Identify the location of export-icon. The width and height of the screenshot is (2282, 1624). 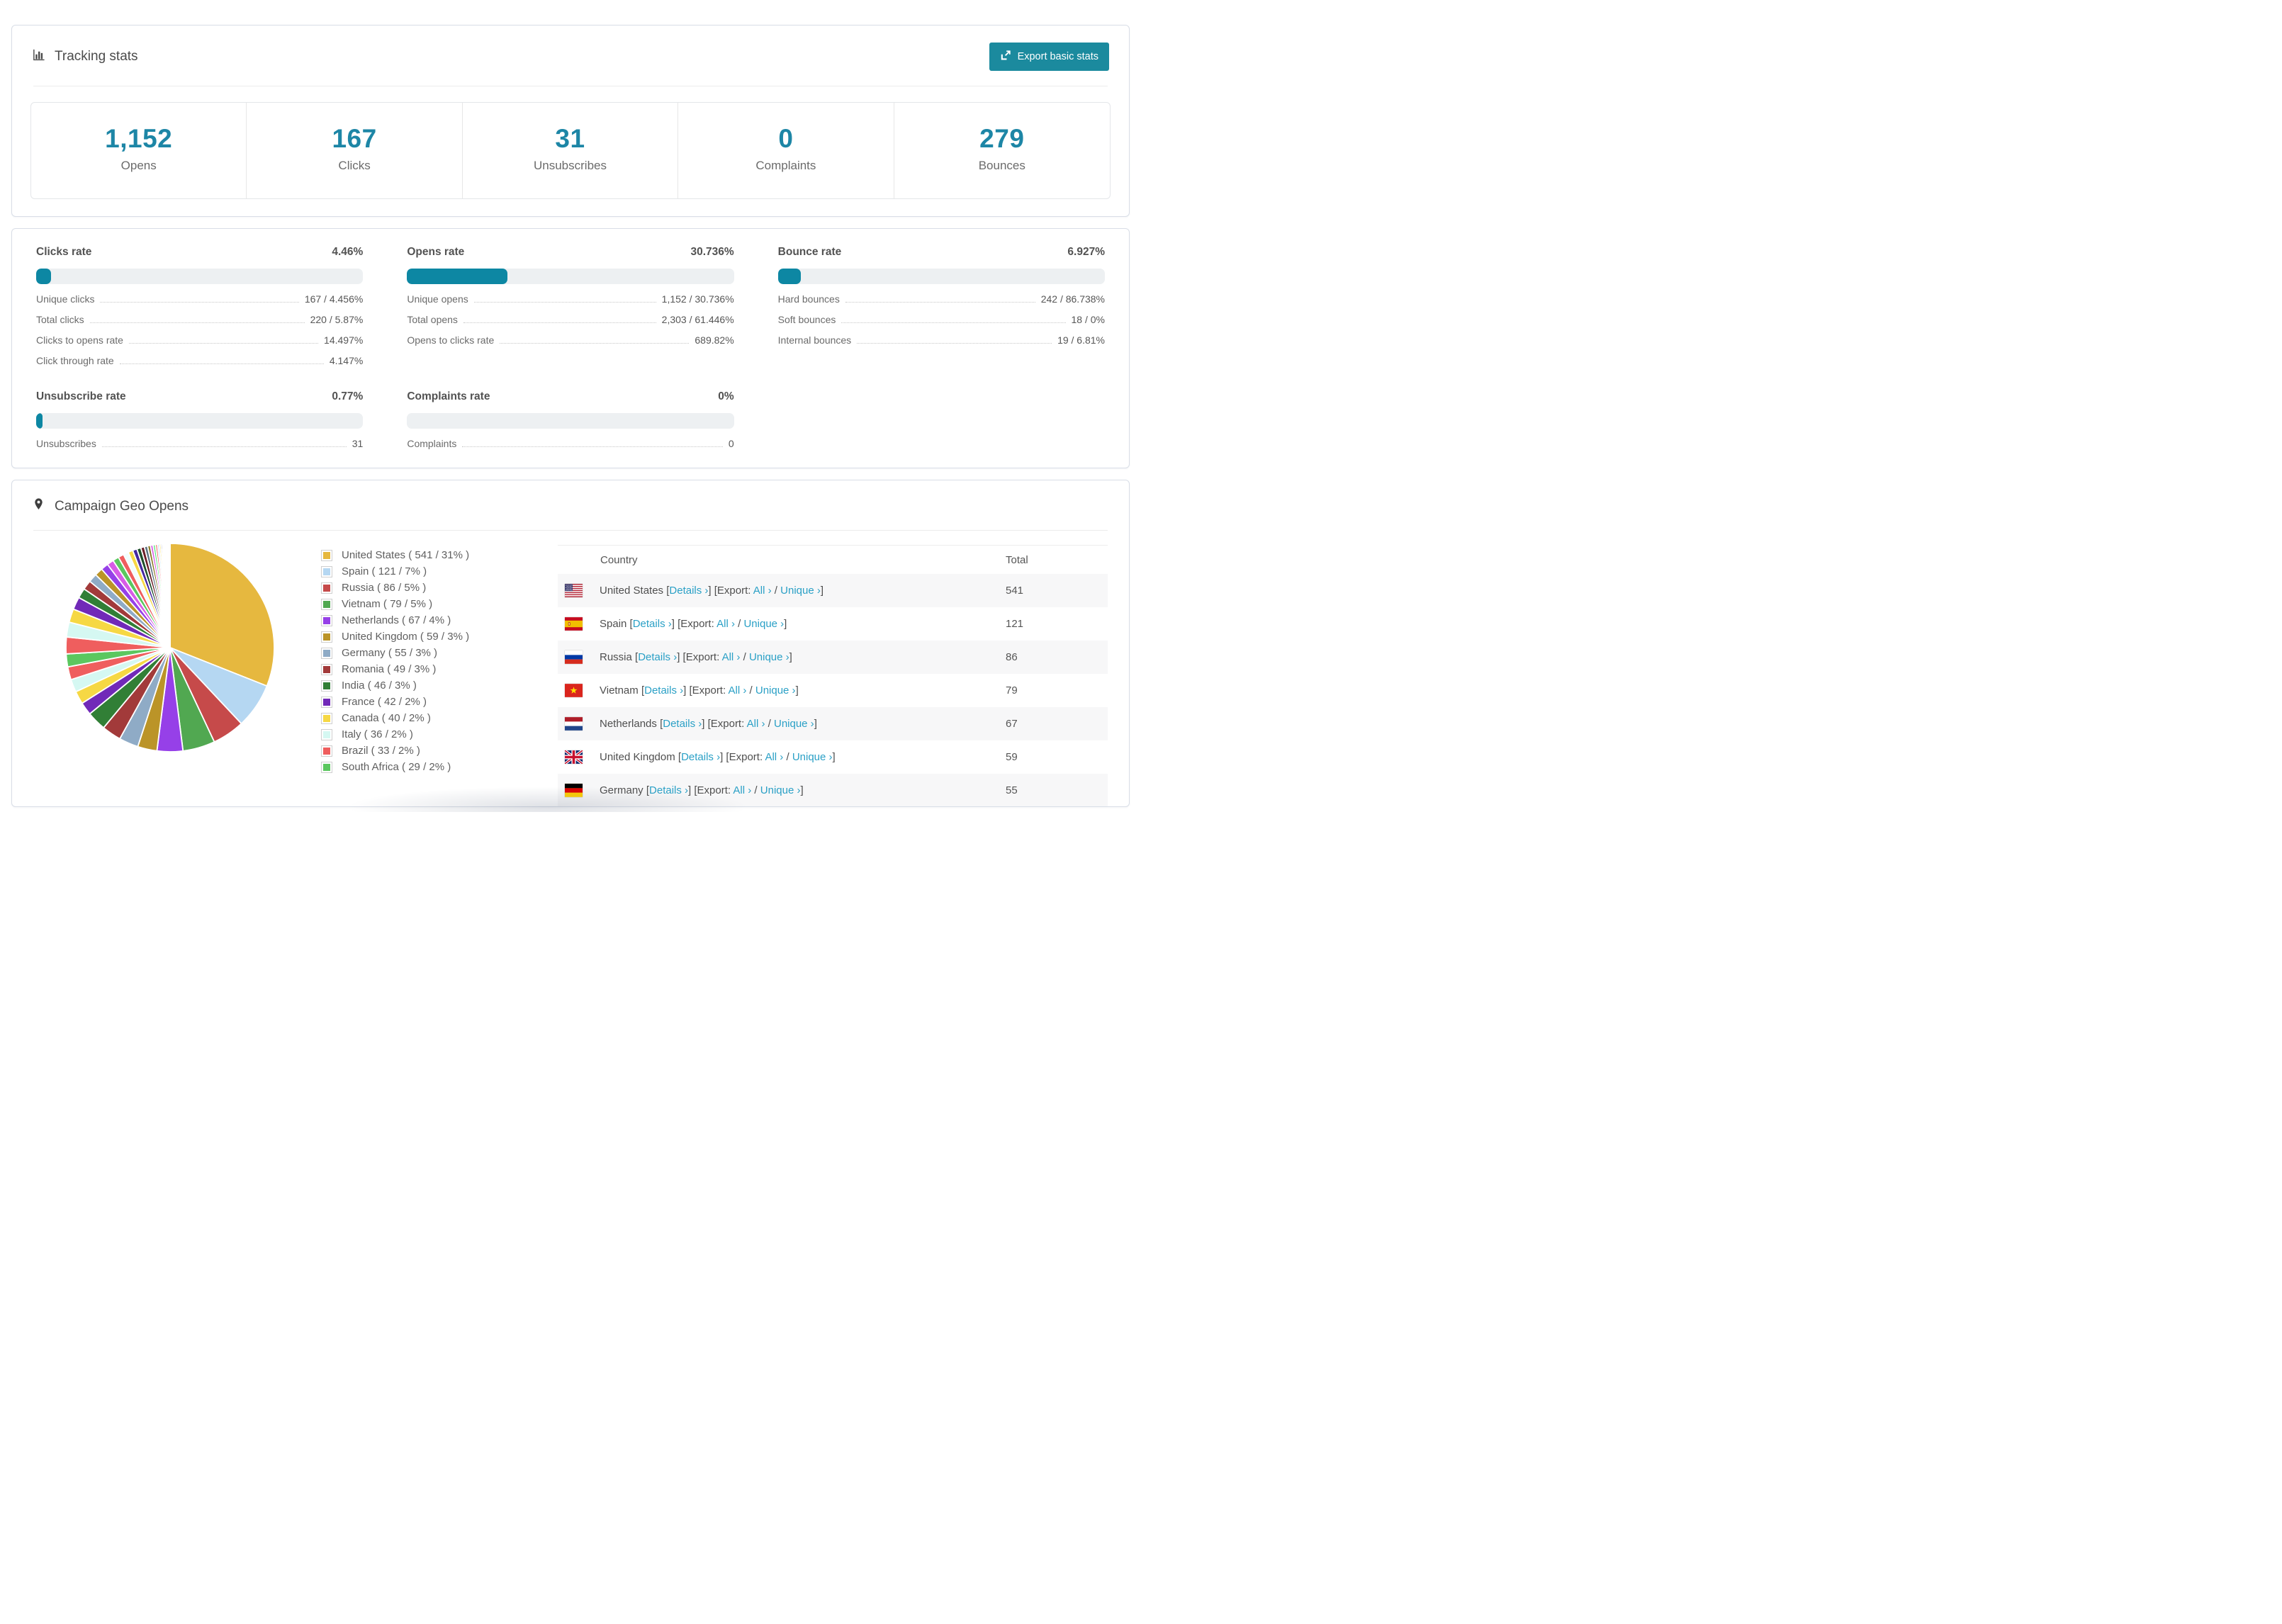
(1005, 57).